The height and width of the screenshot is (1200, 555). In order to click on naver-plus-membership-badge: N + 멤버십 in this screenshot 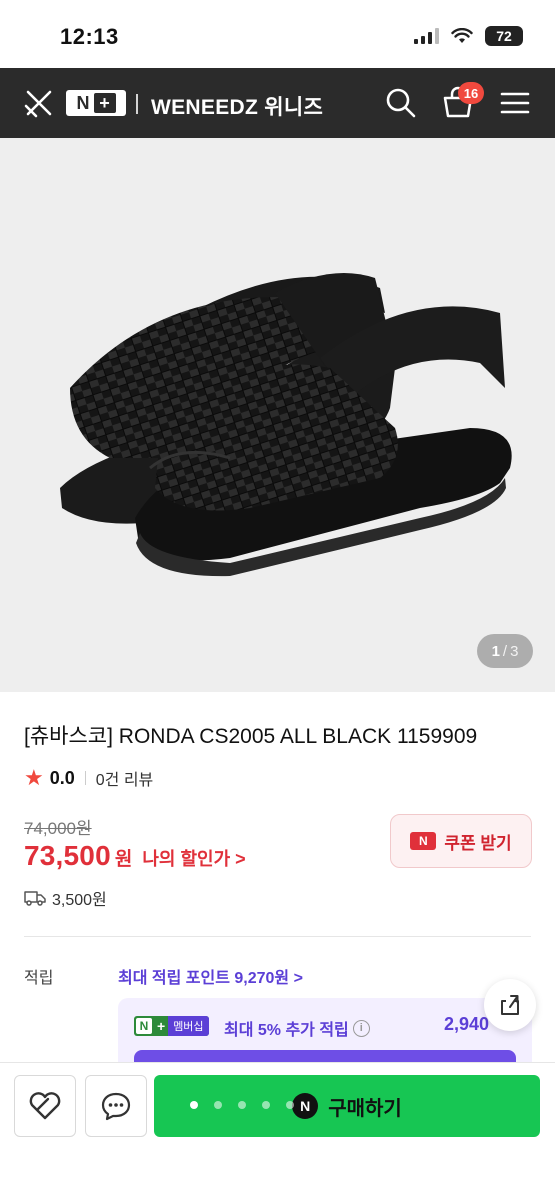, I will do `click(171, 1026)`.